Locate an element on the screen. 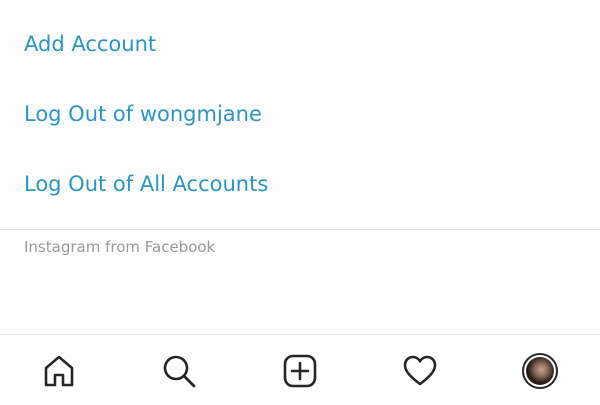 The width and height of the screenshot is (600, 405). nav-new-post-button is located at coordinates (300, 371).